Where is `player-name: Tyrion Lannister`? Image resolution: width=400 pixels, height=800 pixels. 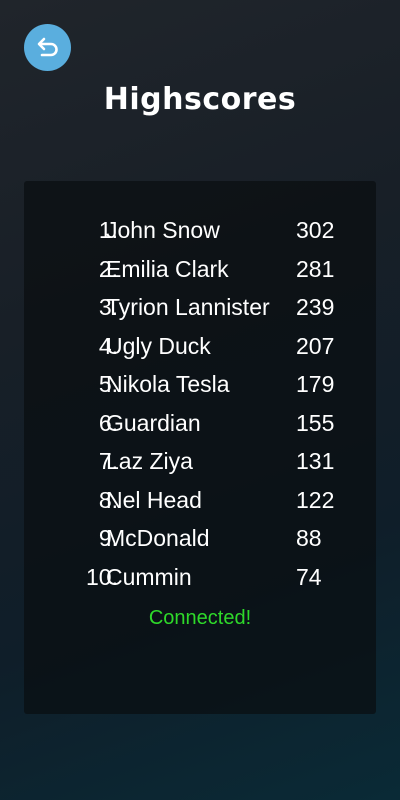
player-name: Tyrion Lannister is located at coordinates (188, 307).